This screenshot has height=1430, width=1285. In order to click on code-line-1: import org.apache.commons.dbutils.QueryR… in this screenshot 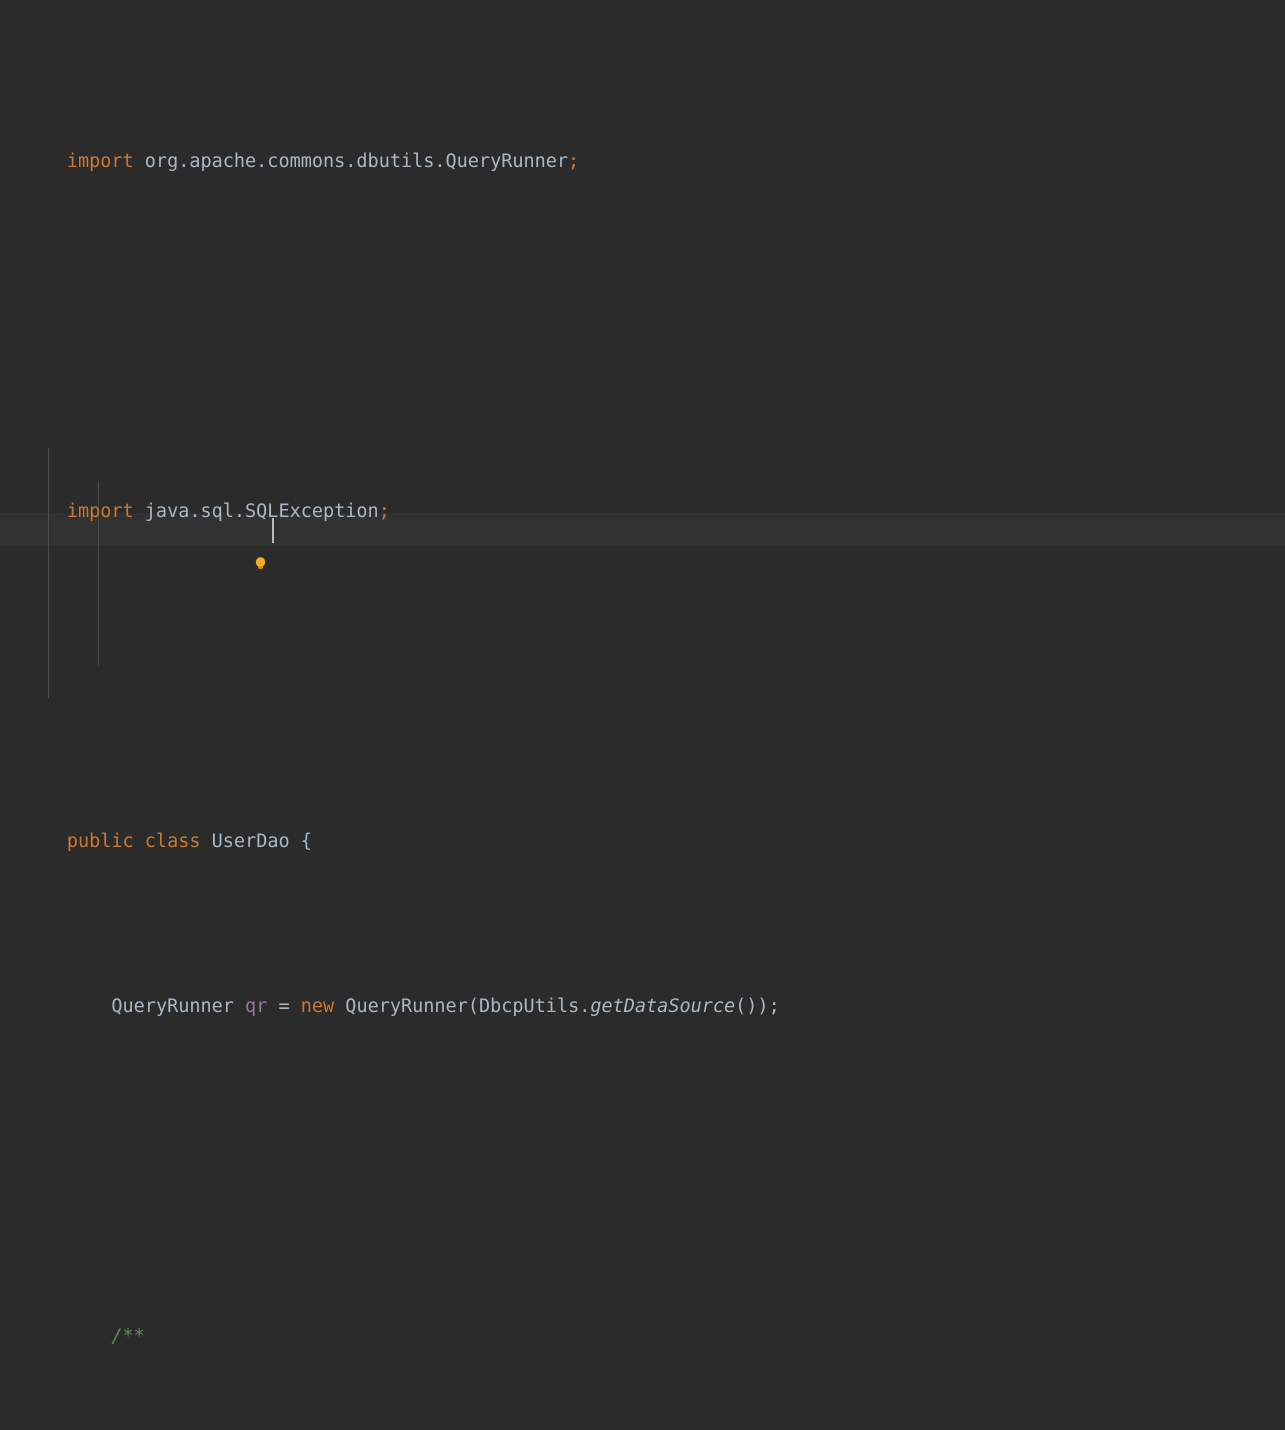, I will do `click(642, 152)`.